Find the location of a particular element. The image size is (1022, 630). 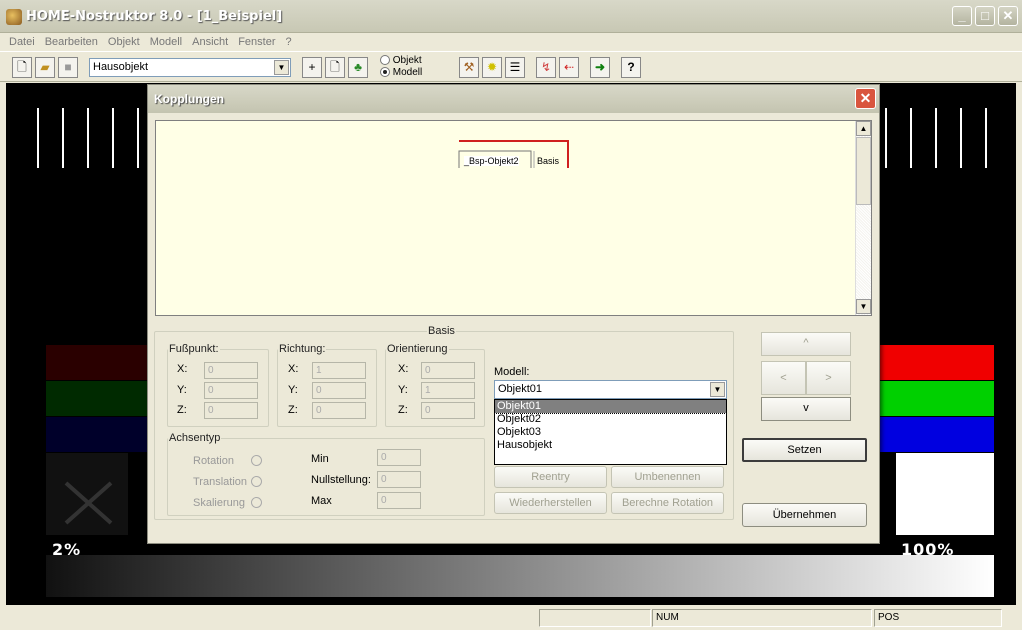

scroll-down-icon: ▼ is located at coordinates (863, 306).